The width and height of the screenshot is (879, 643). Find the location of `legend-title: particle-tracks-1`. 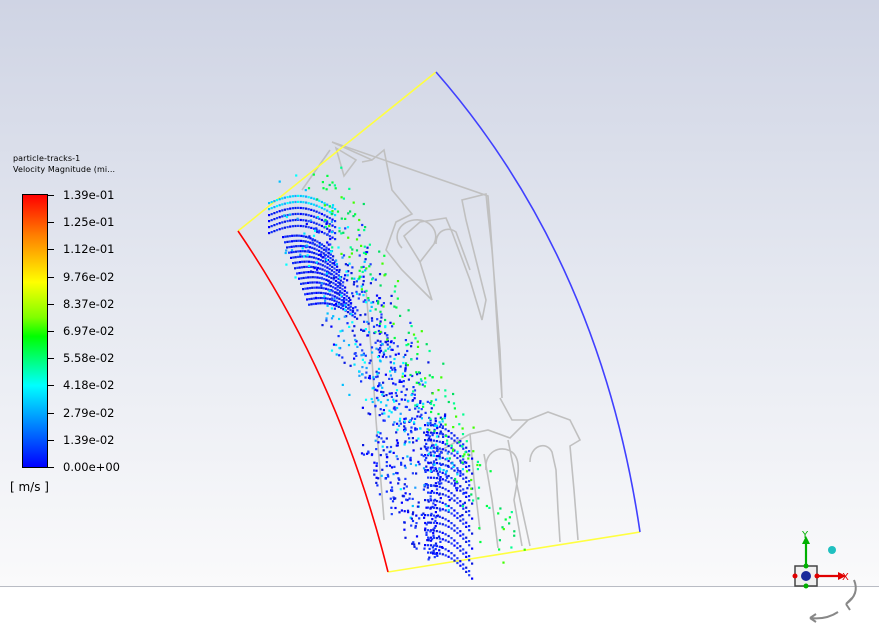

legend-title: particle-tracks-1 is located at coordinates (47, 158).